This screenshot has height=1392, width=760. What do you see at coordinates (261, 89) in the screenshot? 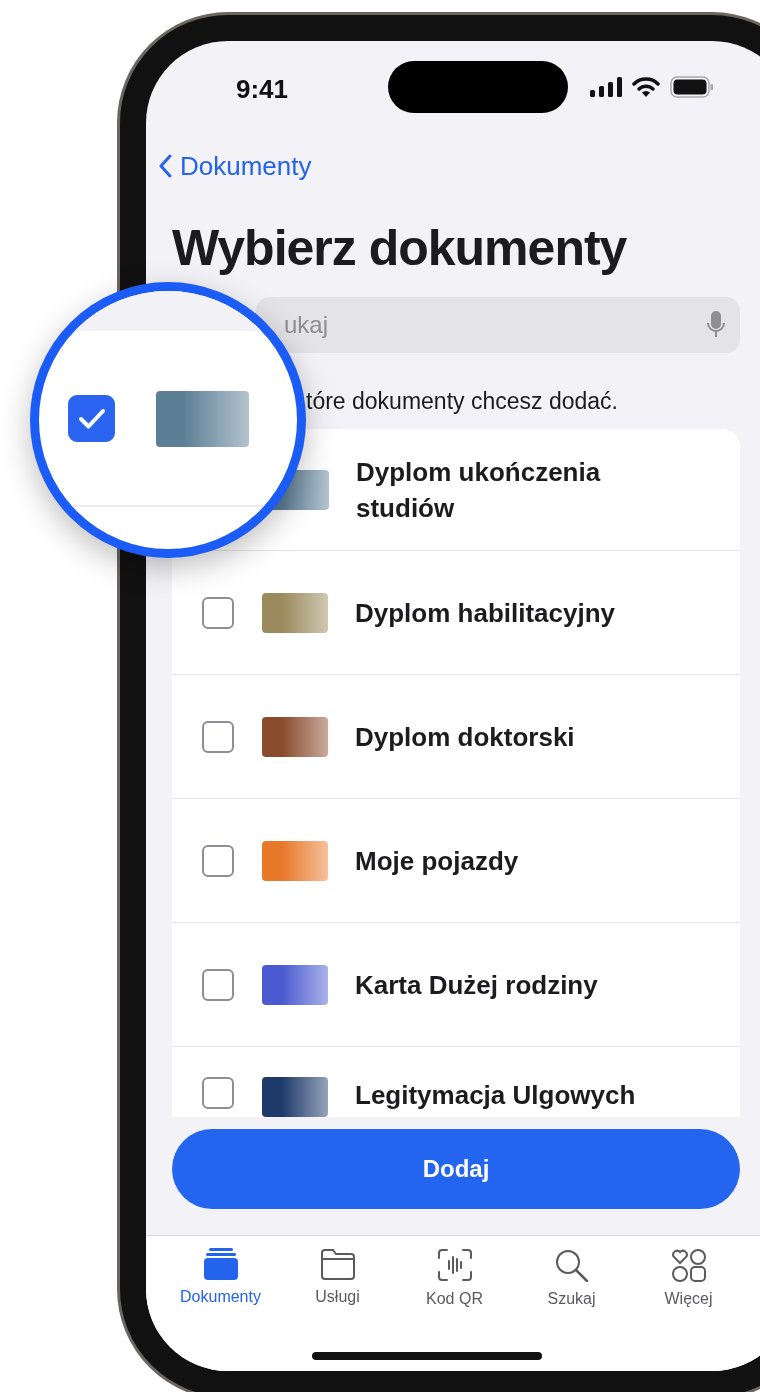
I see `status-time: 9:41` at bounding box center [261, 89].